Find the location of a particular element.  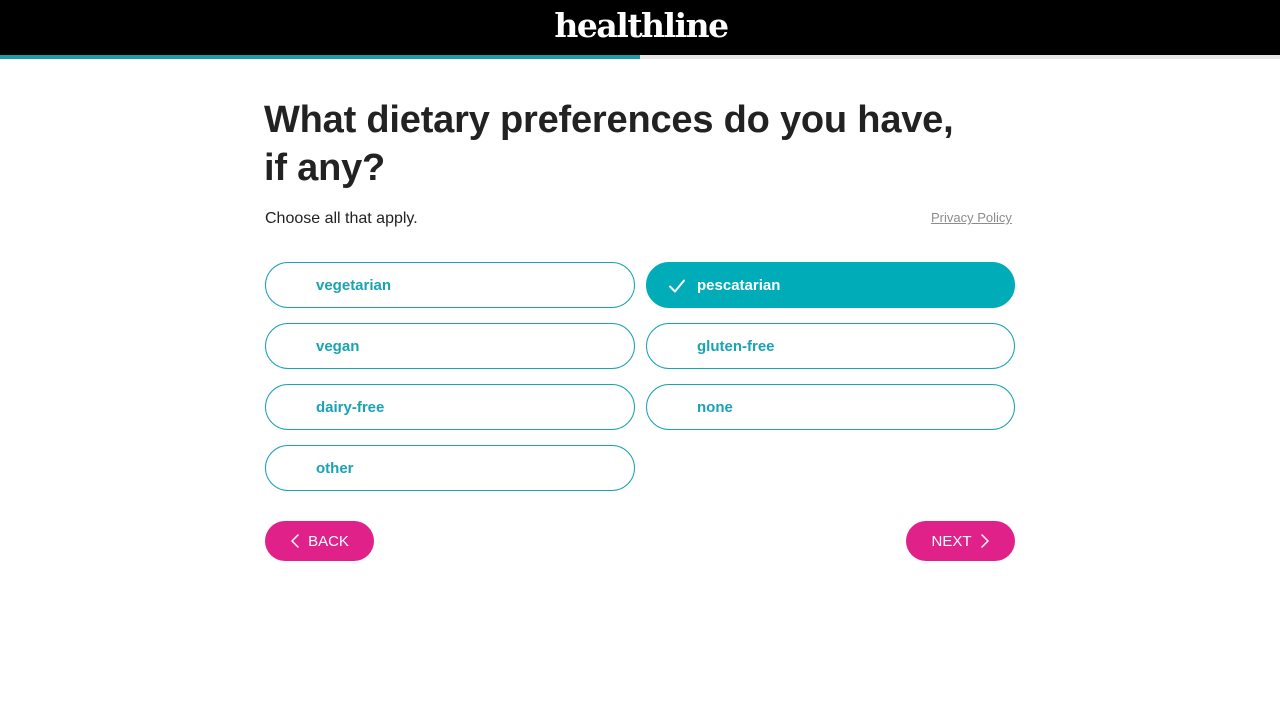

privacy-policy-link: Privacy Policy is located at coordinates (971, 218).